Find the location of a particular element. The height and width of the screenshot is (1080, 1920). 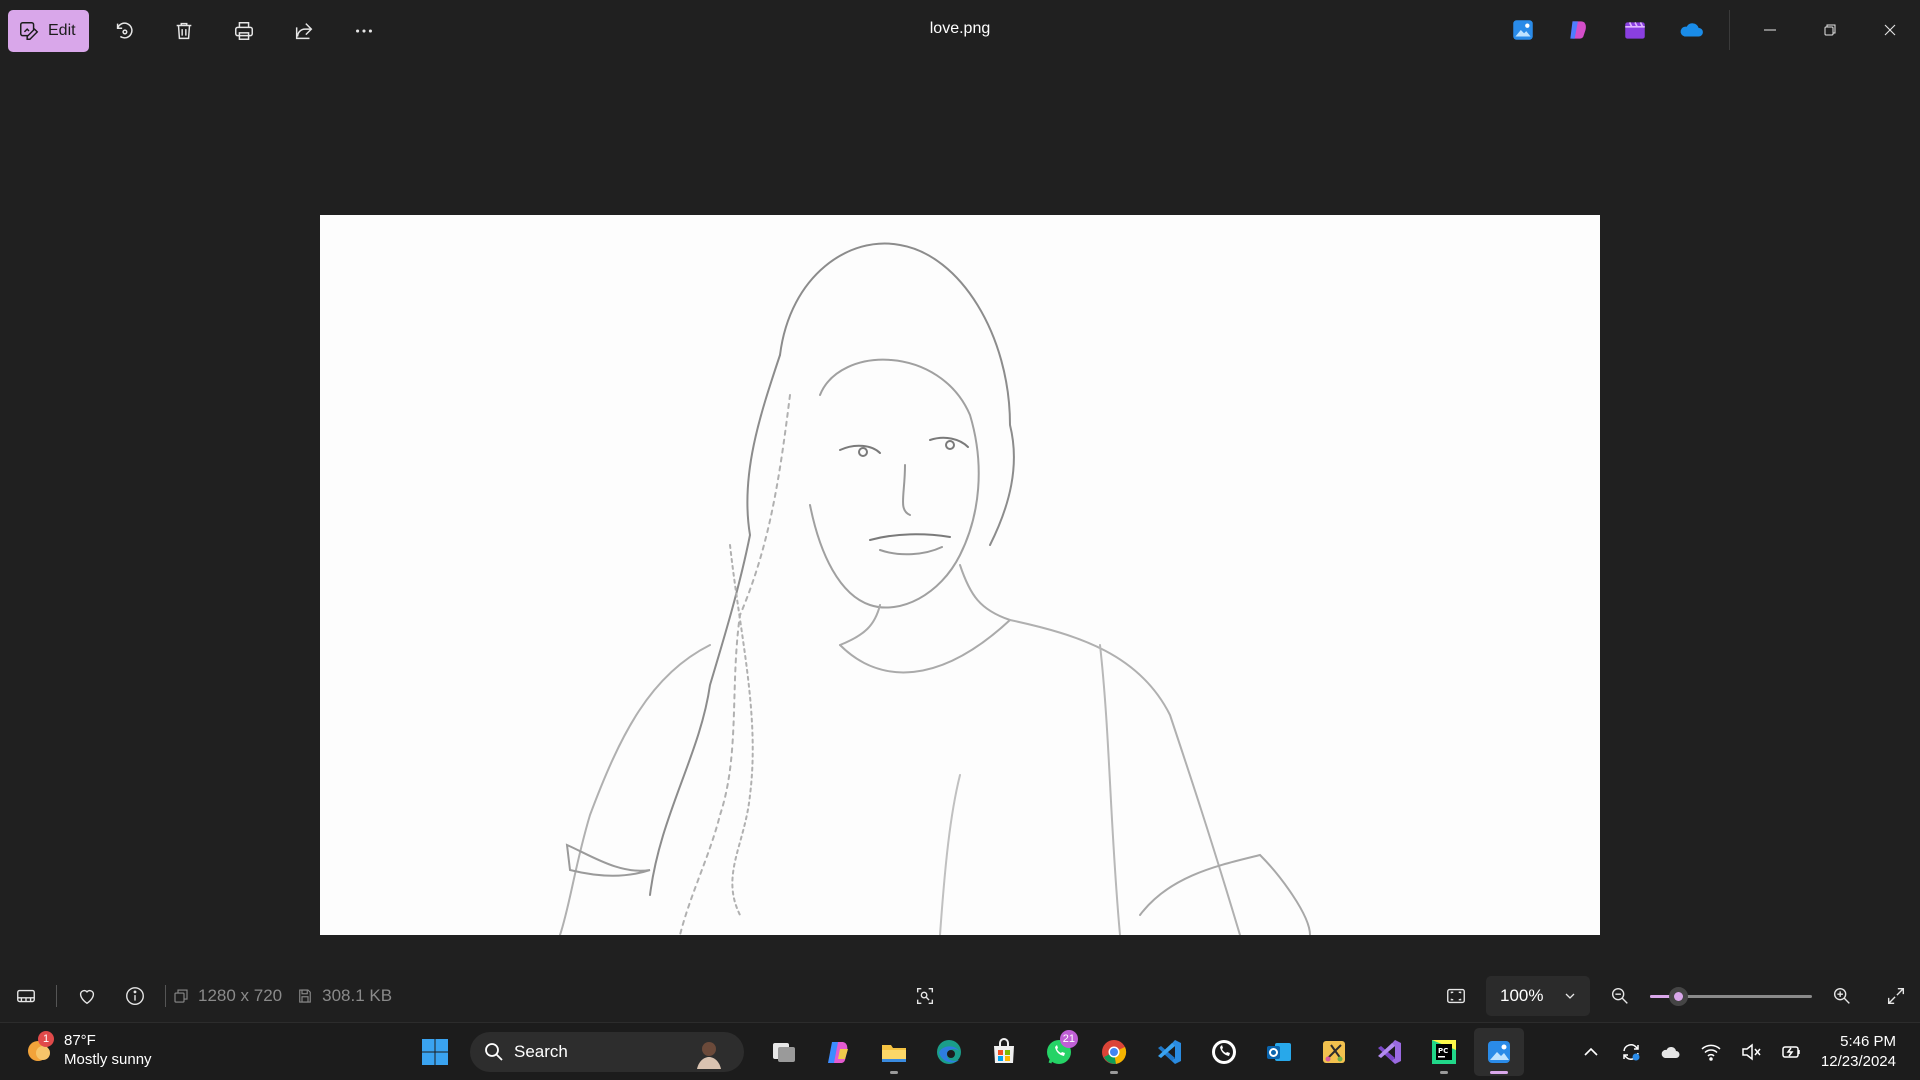

zoom-slider-thumb is located at coordinates (1678, 996).